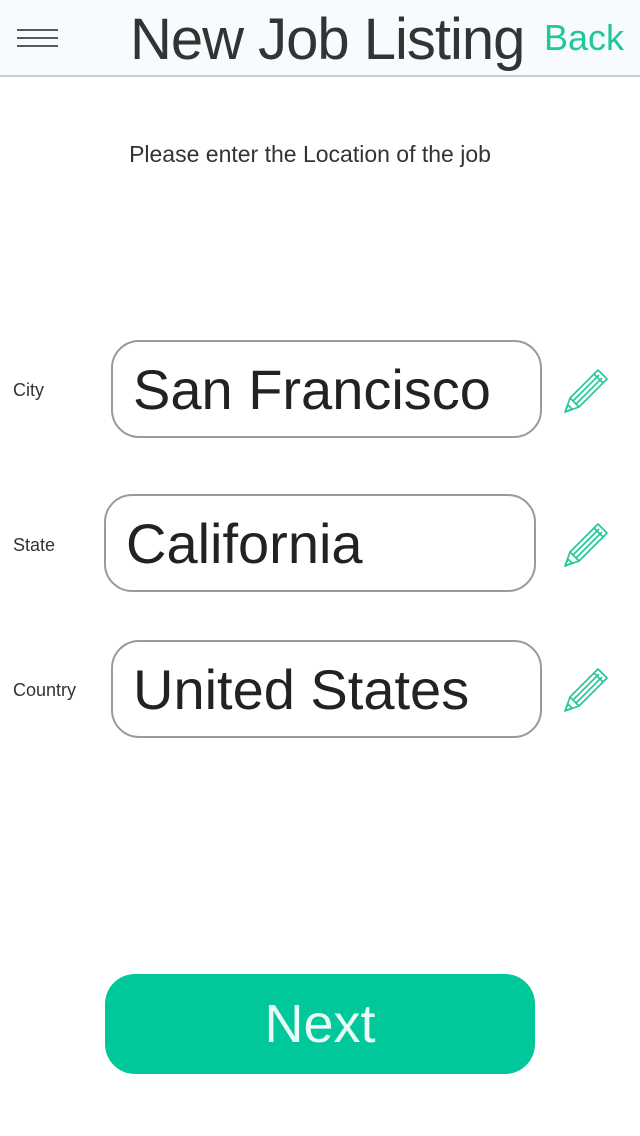  What do you see at coordinates (327, 39) in the screenshot?
I see `page-title: New Job Listing` at bounding box center [327, 39].